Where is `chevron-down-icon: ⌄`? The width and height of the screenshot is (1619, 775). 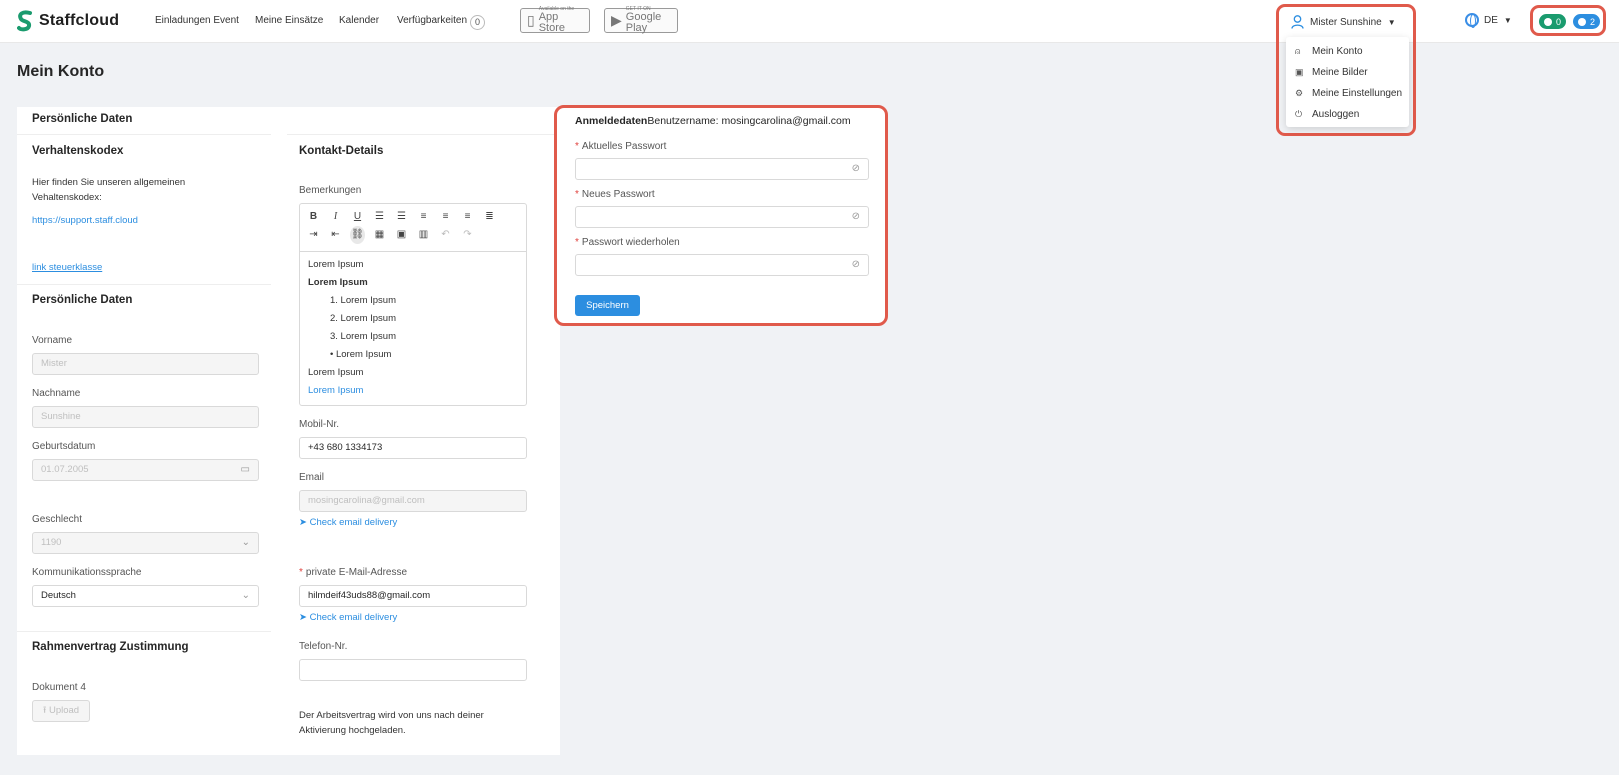
chevron-down-icon: ⌄ is located at coordinates (245, 595).